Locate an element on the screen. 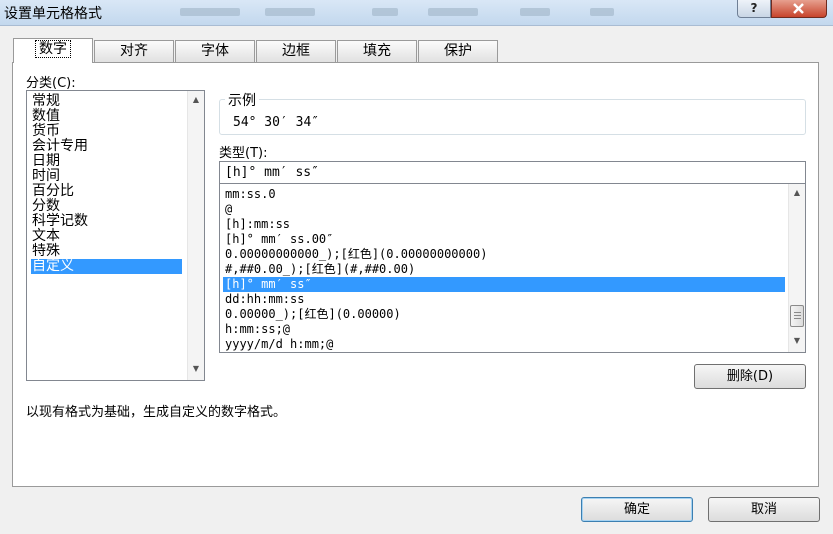 The width and height of the screenshot is (833, 534). category-label: 分类(C): is located at coordinates (51, 83).